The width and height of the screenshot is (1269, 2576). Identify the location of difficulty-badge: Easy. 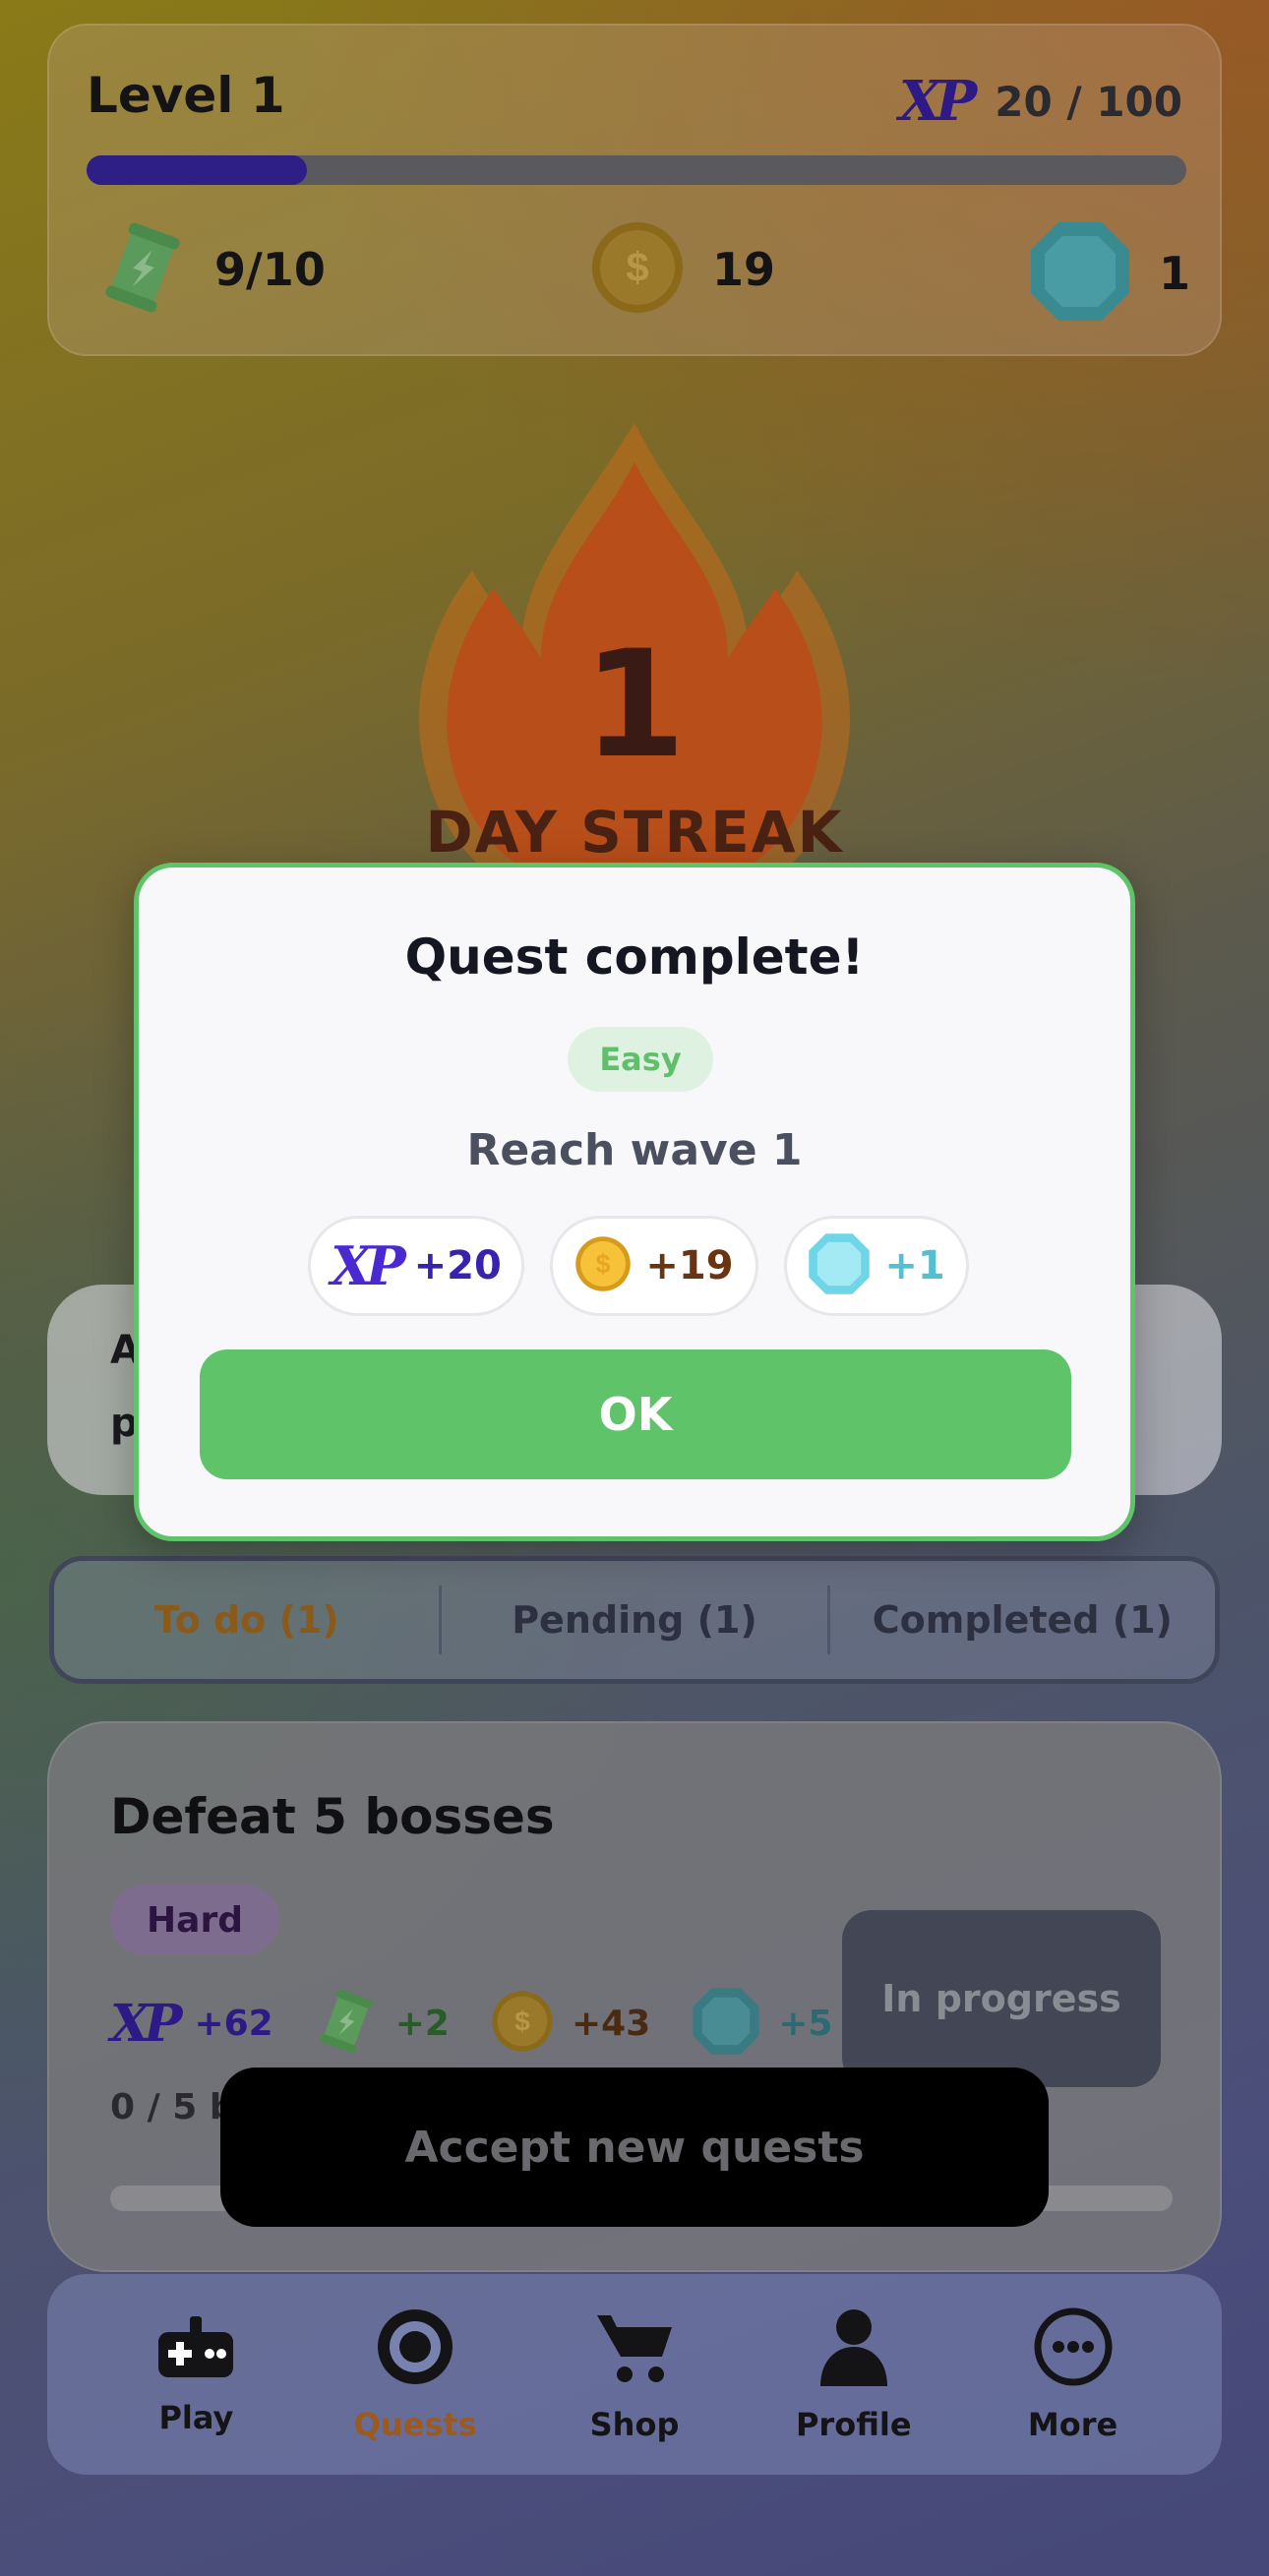
(640, 1059).